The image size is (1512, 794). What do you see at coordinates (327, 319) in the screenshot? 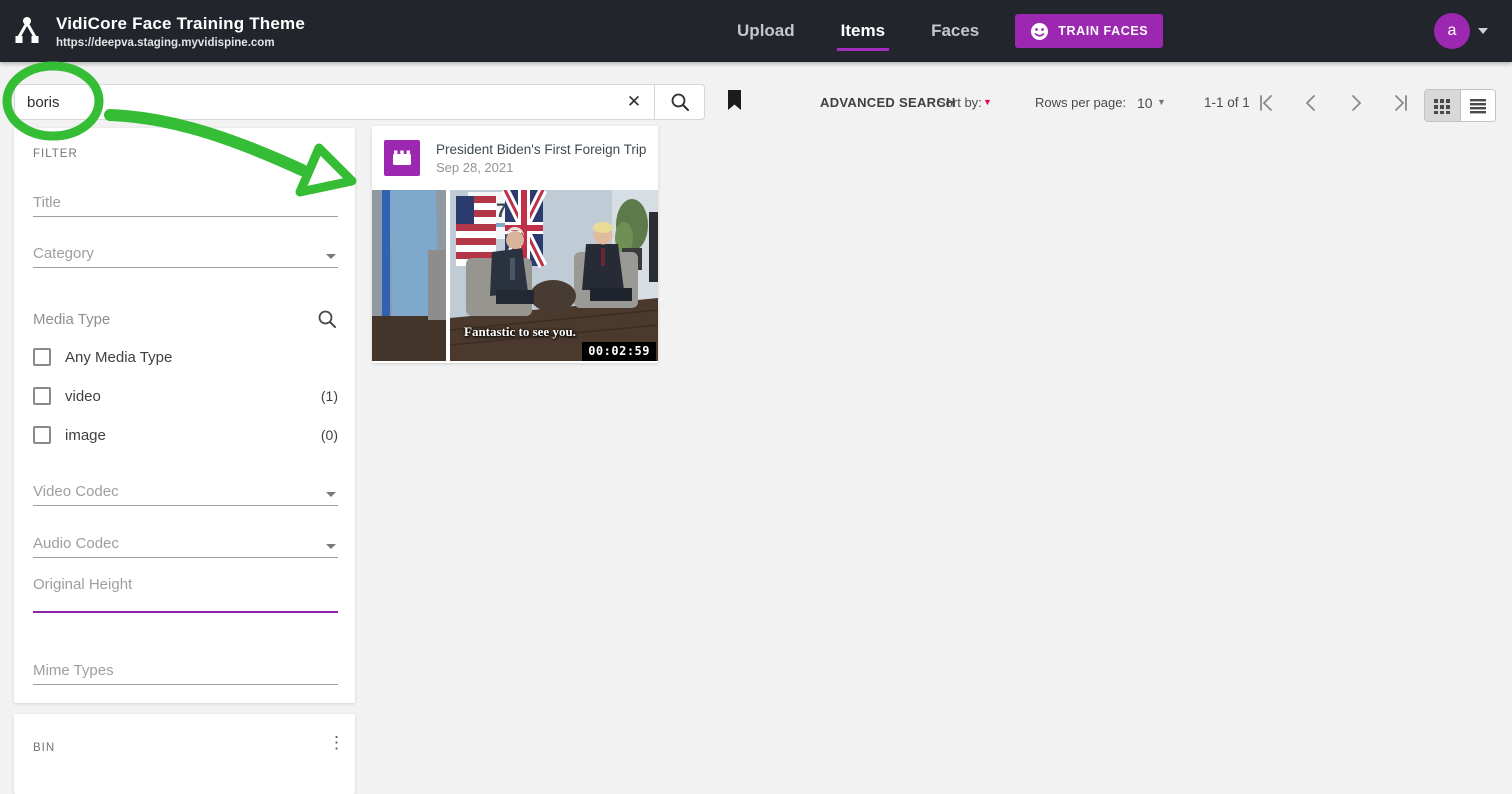
I see `media-type-search-icon` at bounding box center [327, 319].